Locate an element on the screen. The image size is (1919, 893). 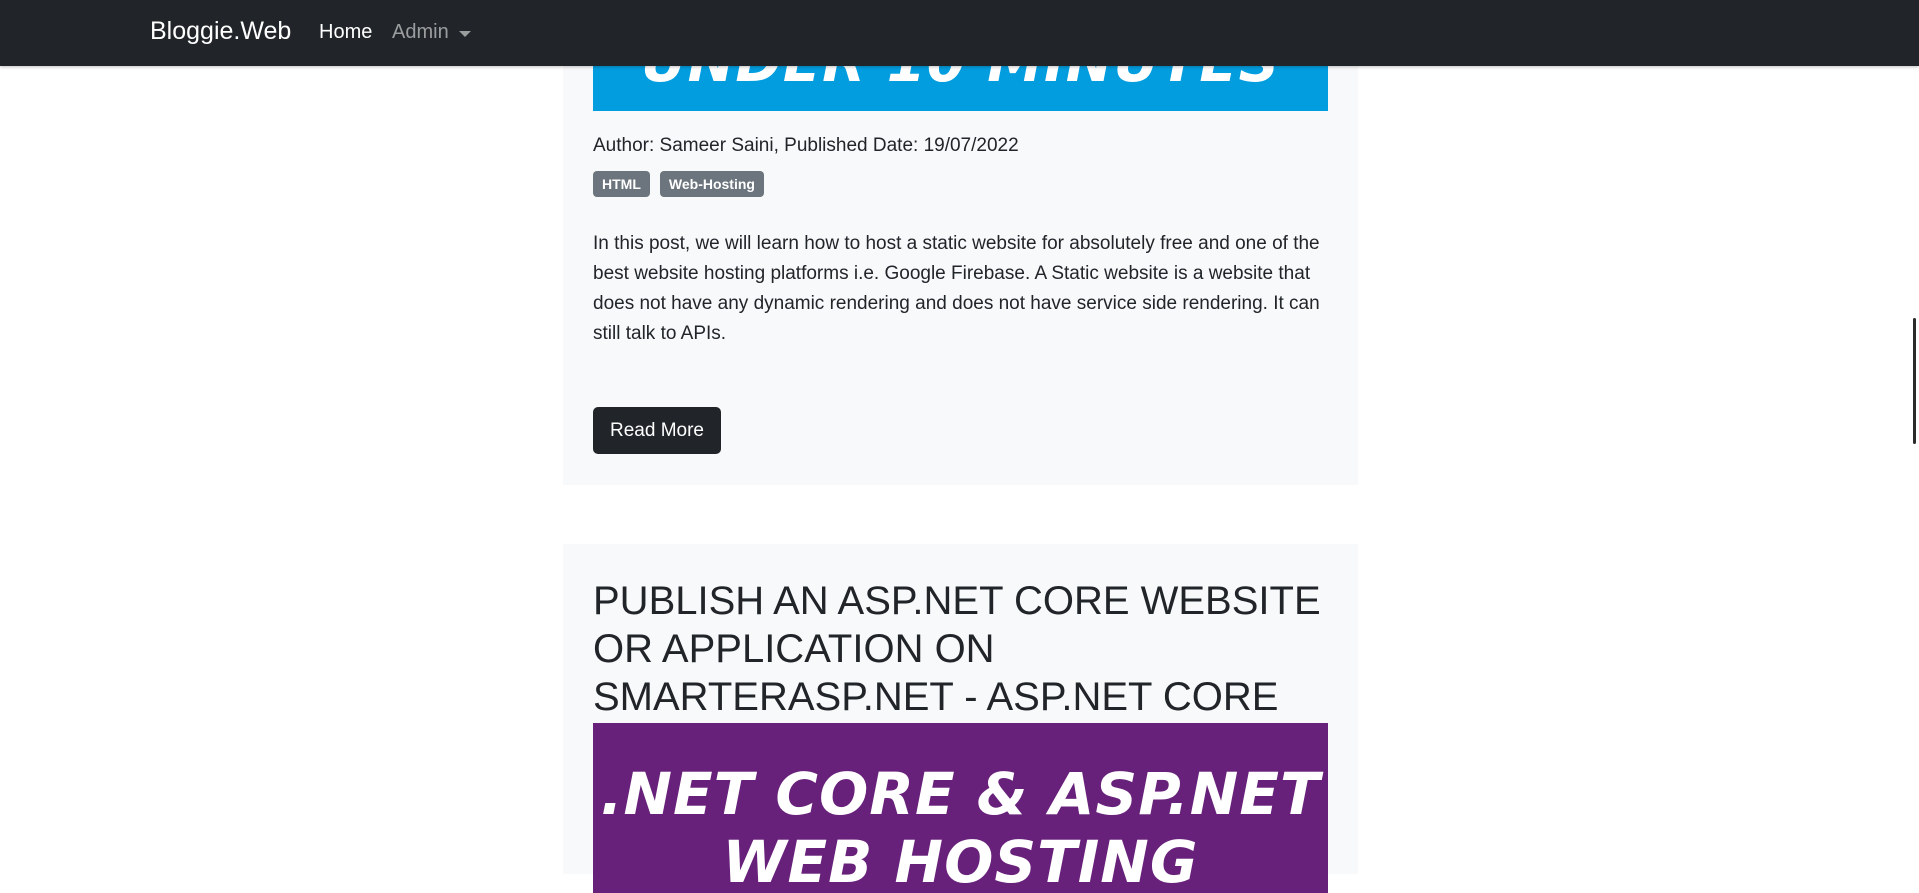
nav-admin-dropdown: Admin is located at coordinates (431, 32).